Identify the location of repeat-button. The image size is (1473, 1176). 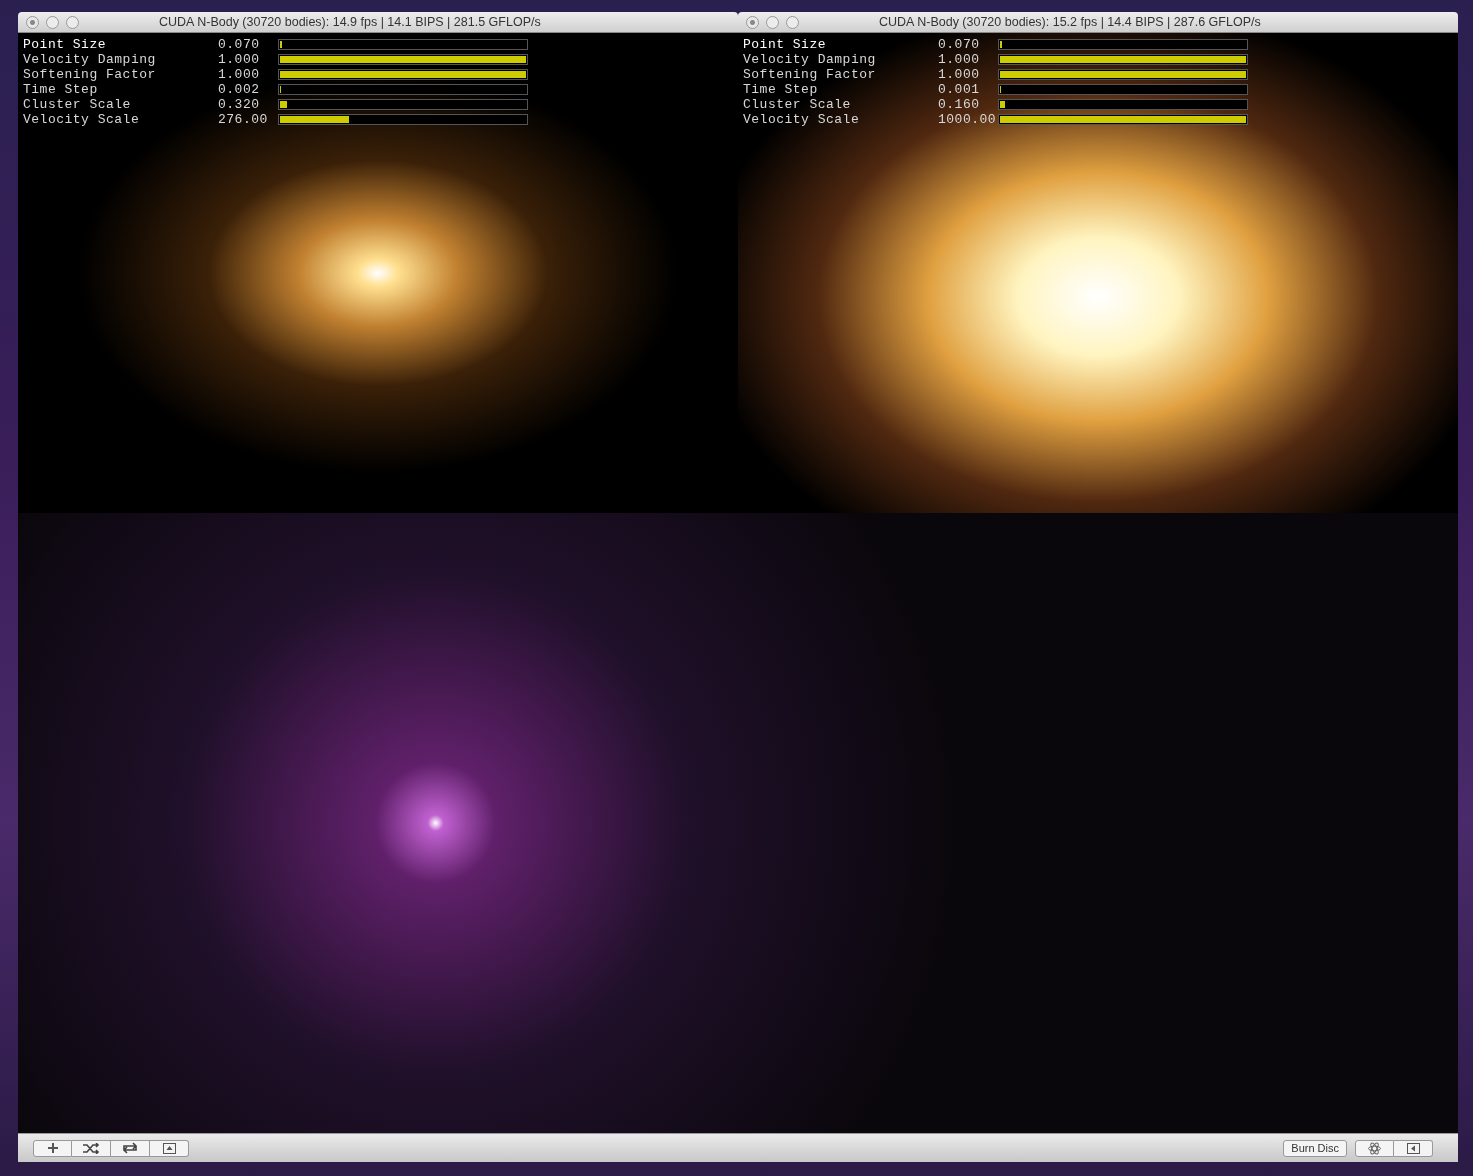
(130, 1148).